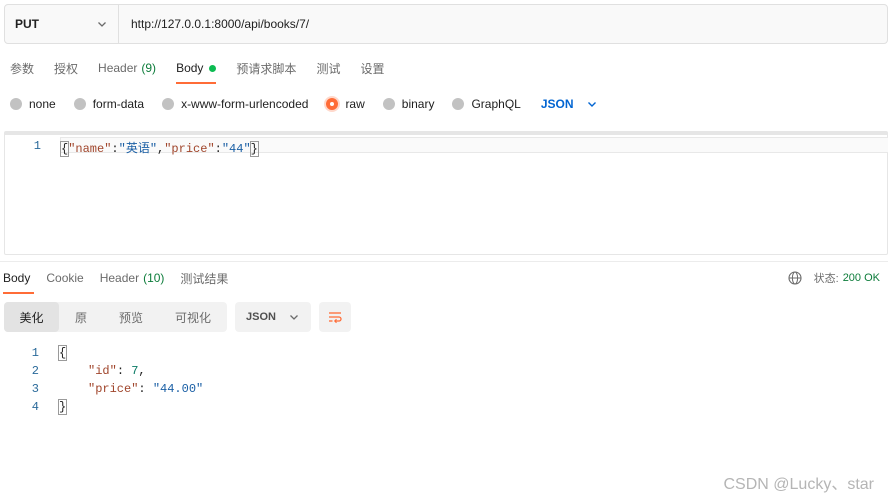 Image resolution: width=888 pixels, height=498 pixels. I want to click on tab-settings: 设置, so click(372, 68).